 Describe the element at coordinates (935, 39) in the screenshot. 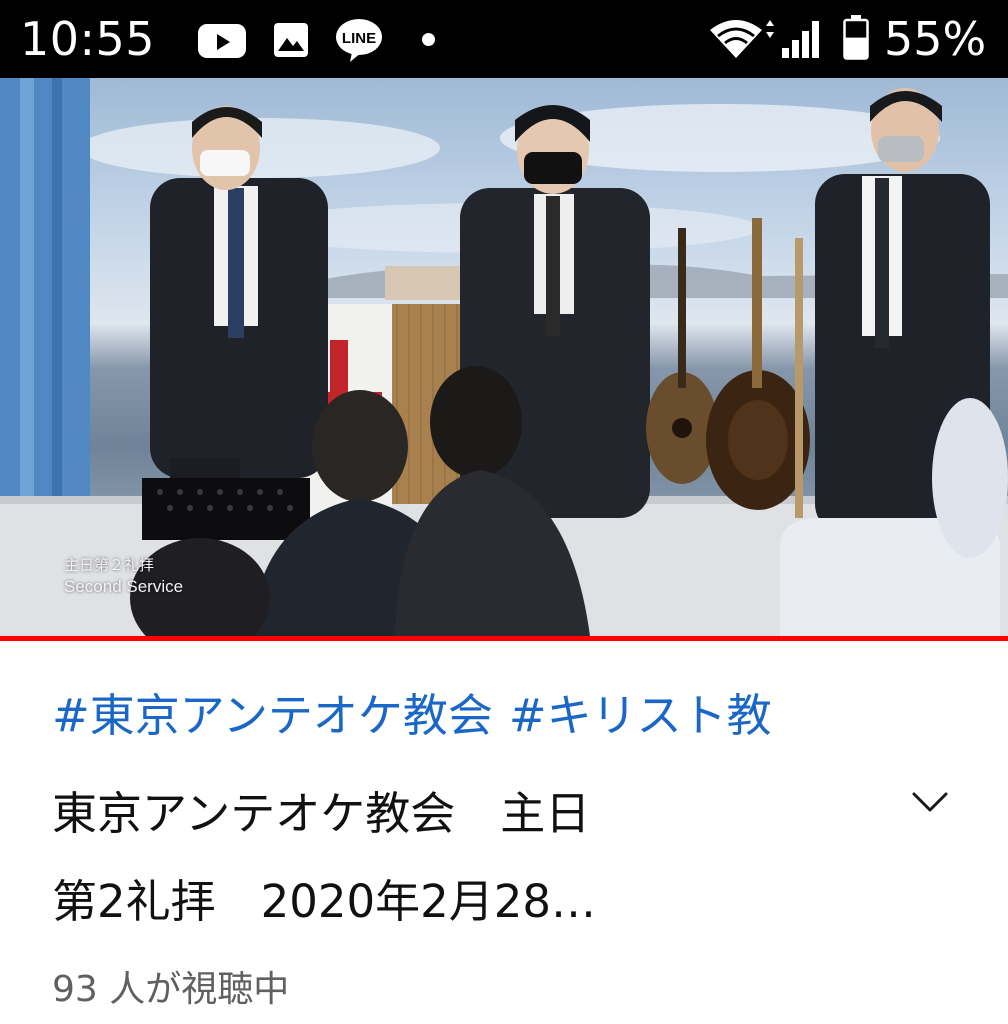

I see `battery-percent: 55%` at that location.